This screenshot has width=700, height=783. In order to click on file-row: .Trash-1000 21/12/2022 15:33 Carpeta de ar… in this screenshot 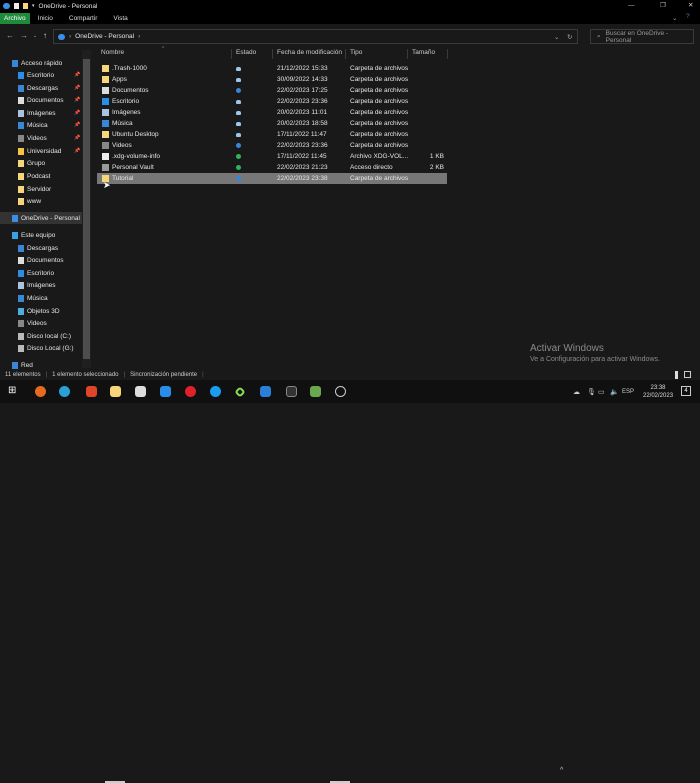, I will do `click(272, 68)`.